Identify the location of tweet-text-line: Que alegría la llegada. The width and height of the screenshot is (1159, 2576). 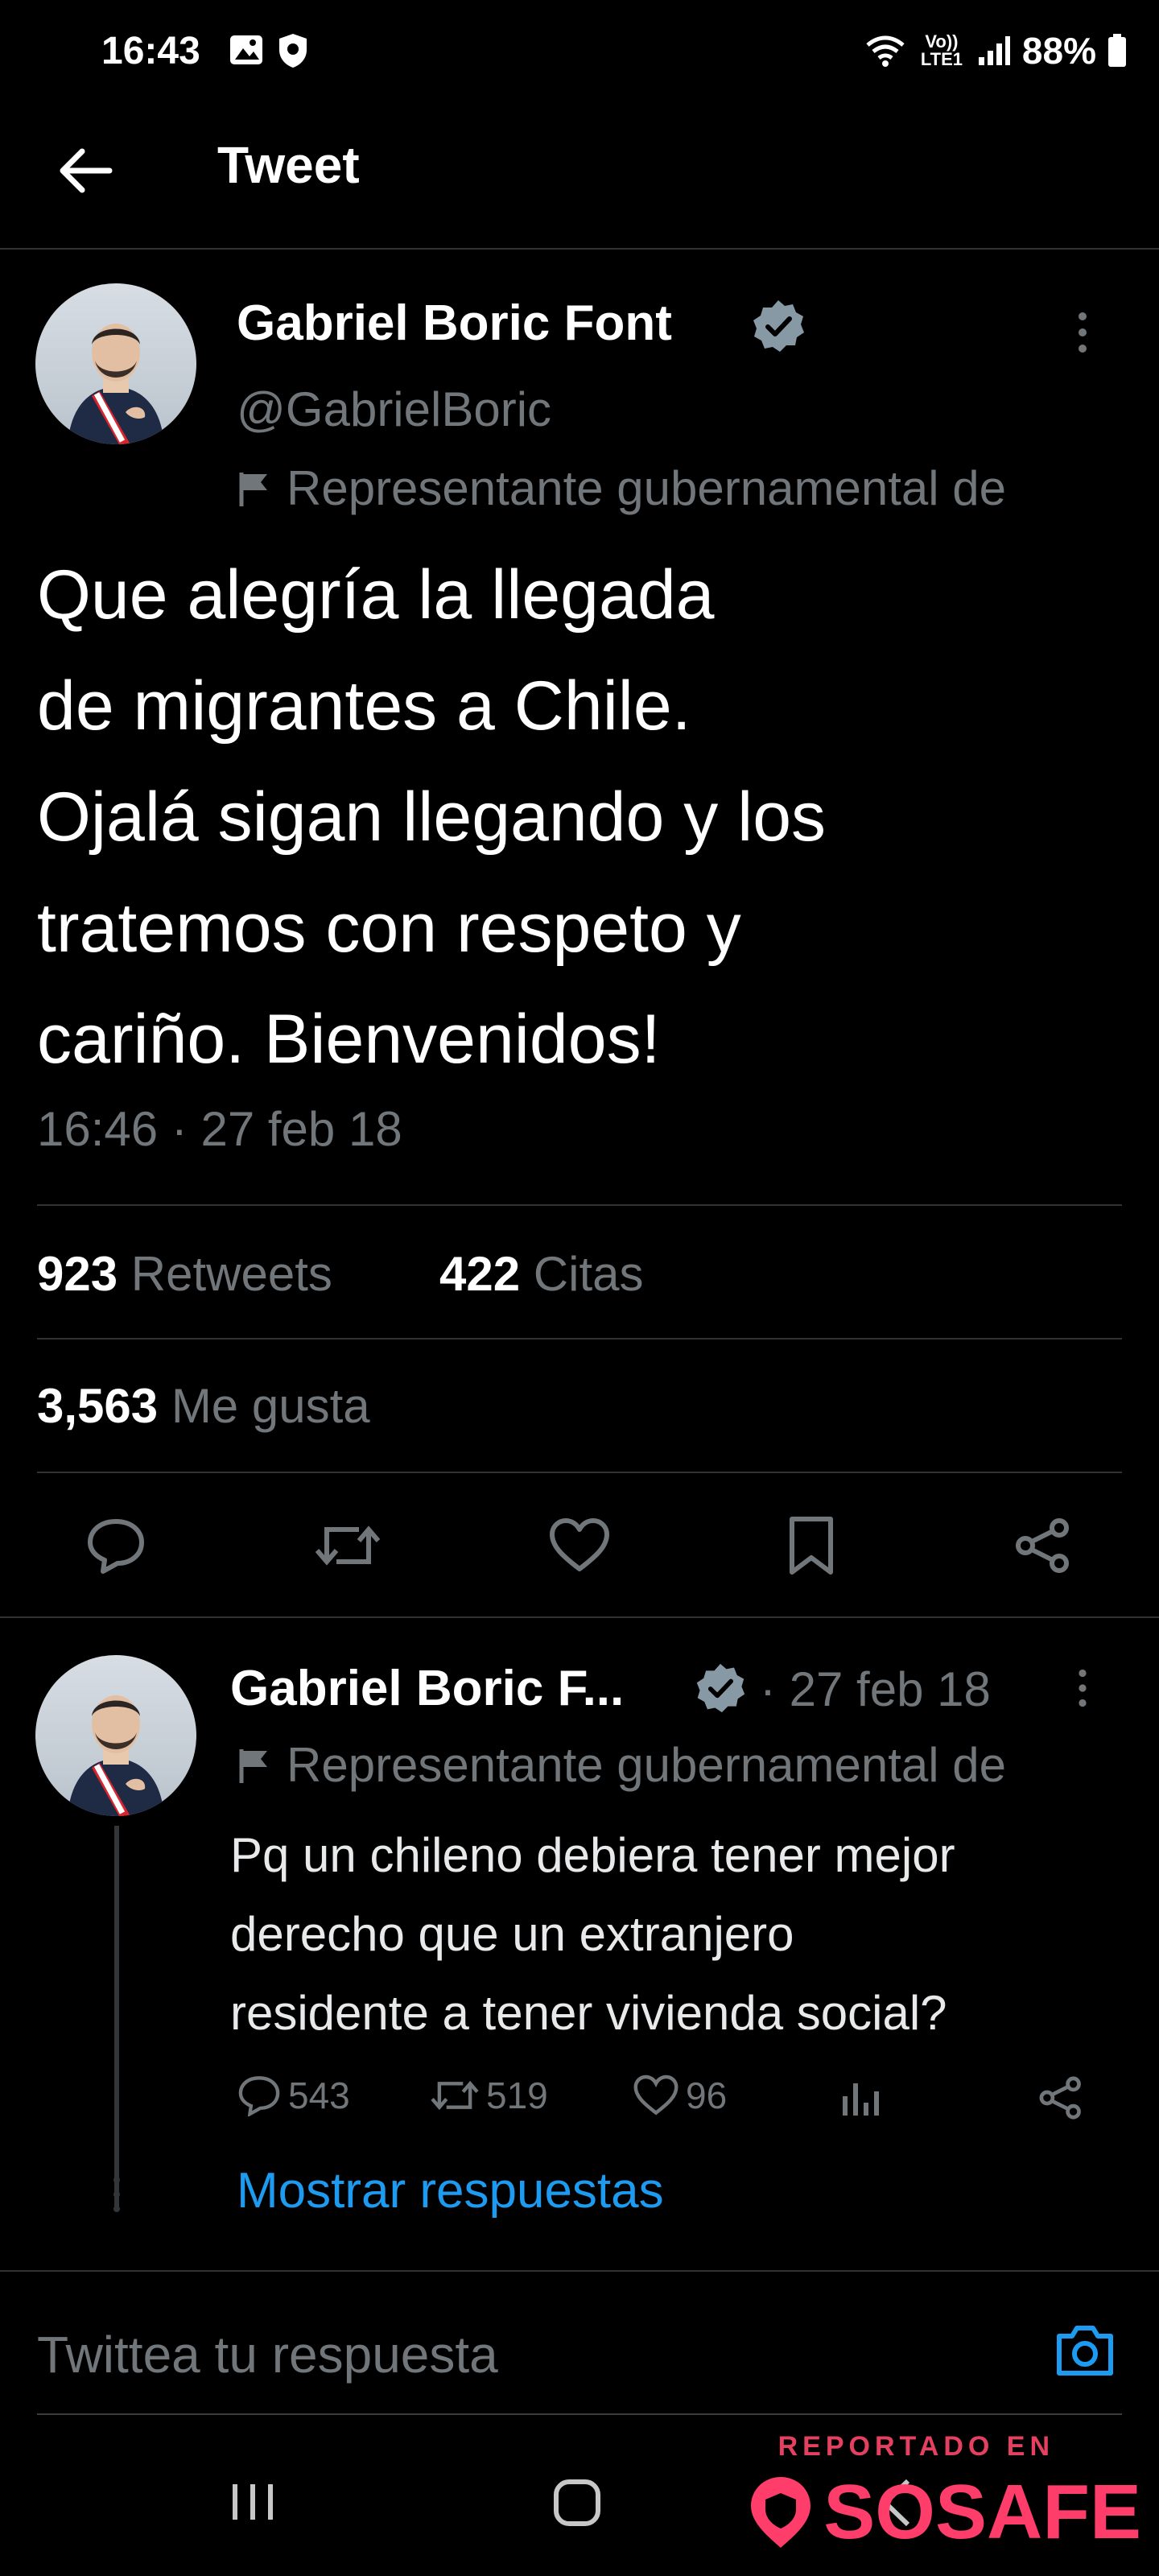
(376, 595).